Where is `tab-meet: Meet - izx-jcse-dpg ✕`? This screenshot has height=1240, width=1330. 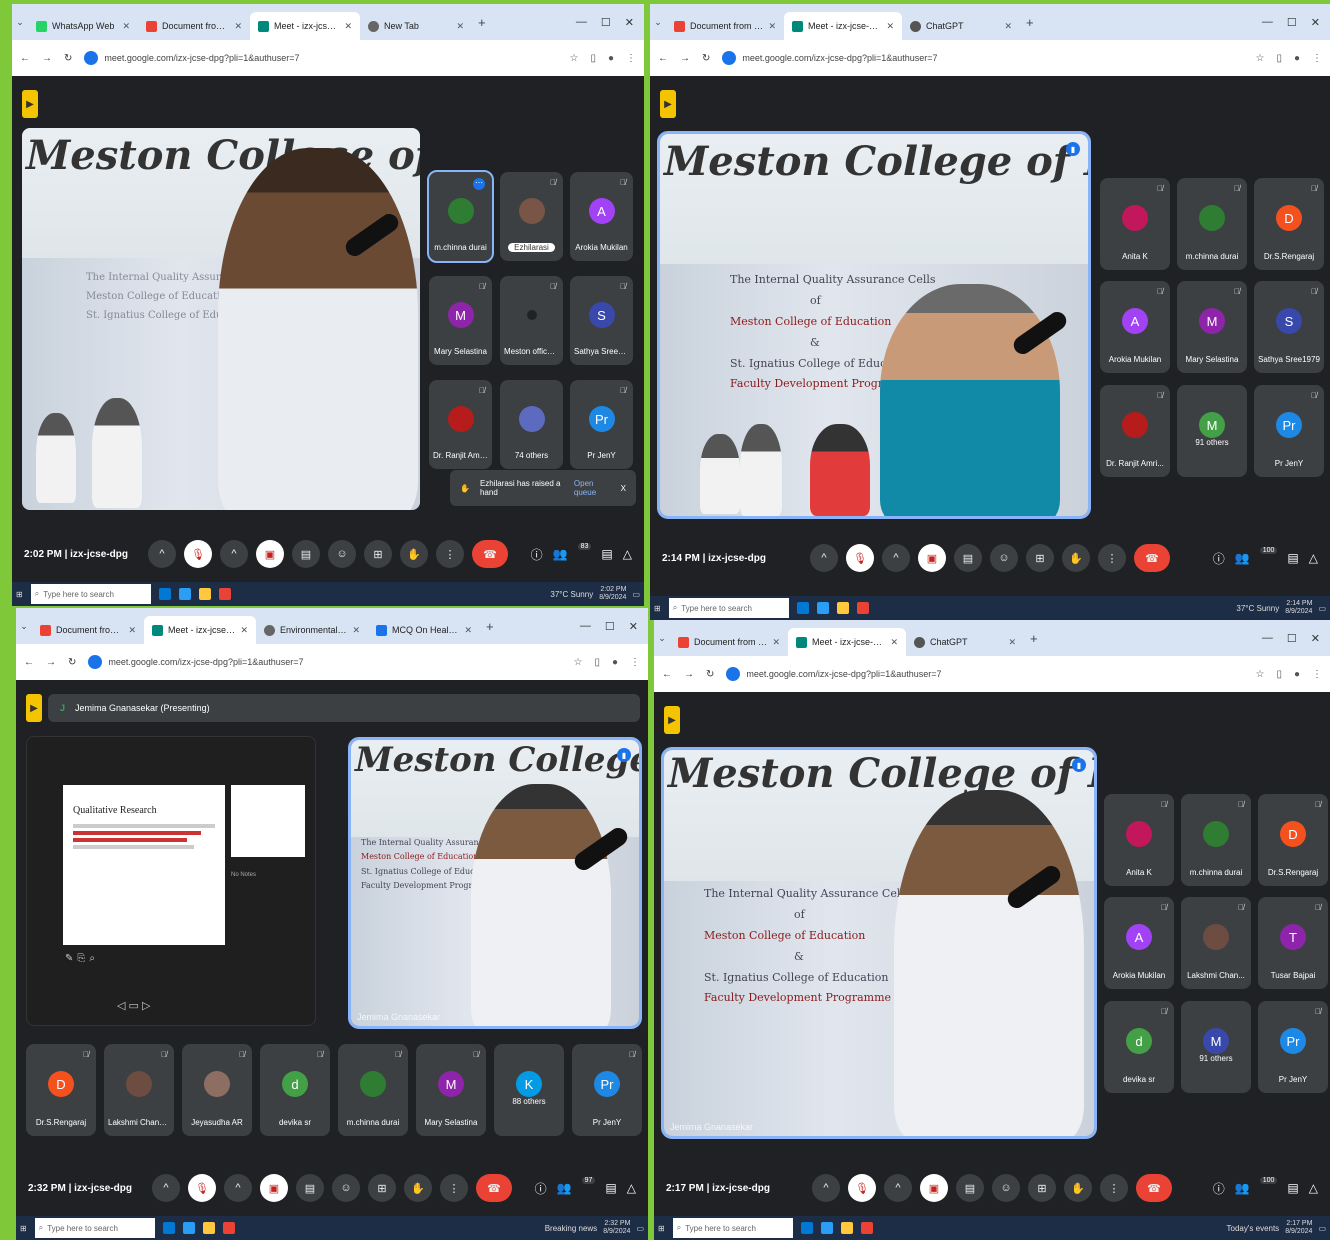 tab-meet: Meet - izx-jcse-dpg ✕ is located at coordinates (847, 642).